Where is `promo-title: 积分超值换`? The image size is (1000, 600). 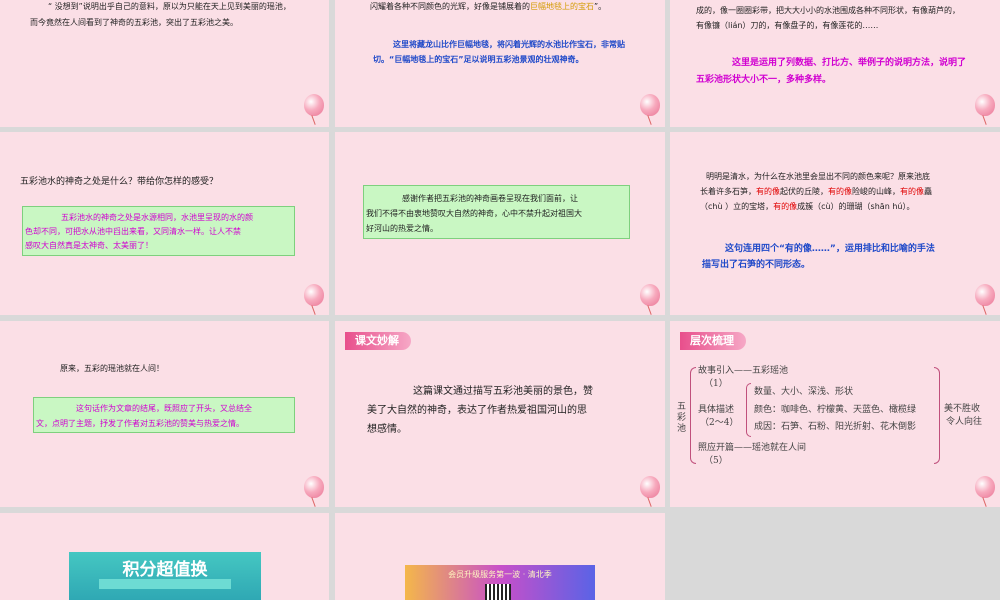 promo-title: 积分超值换 is located at coordinates (165, 570).